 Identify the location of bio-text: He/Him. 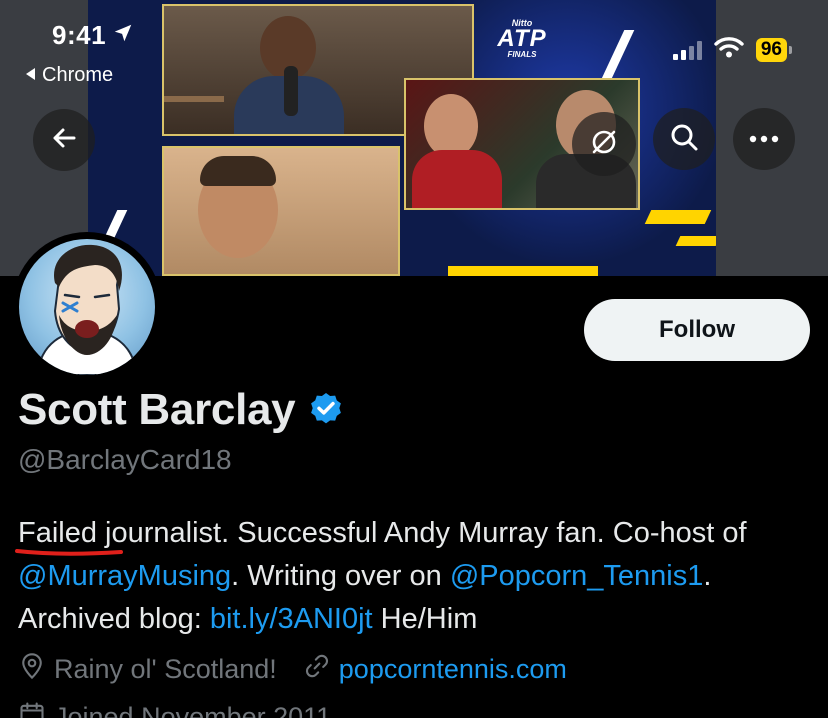
(425, 619).